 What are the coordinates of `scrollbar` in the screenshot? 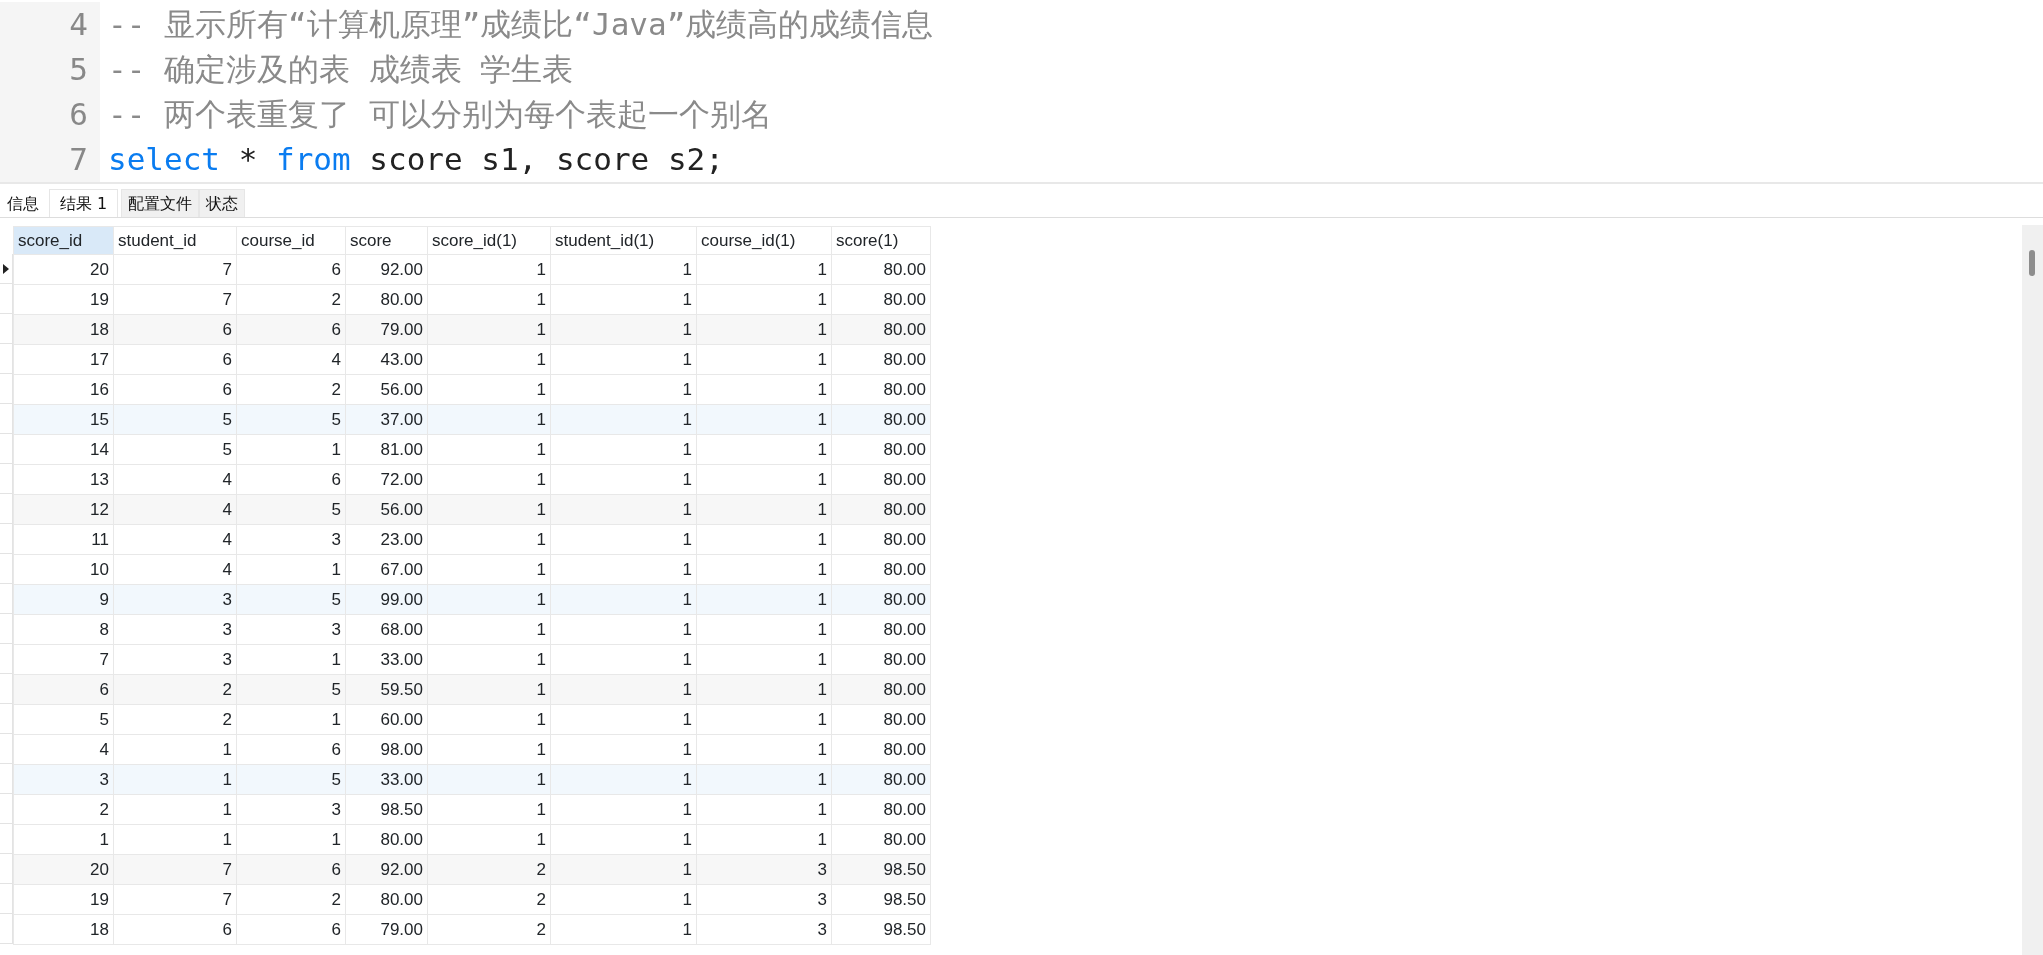 It's located at (2032, 590).